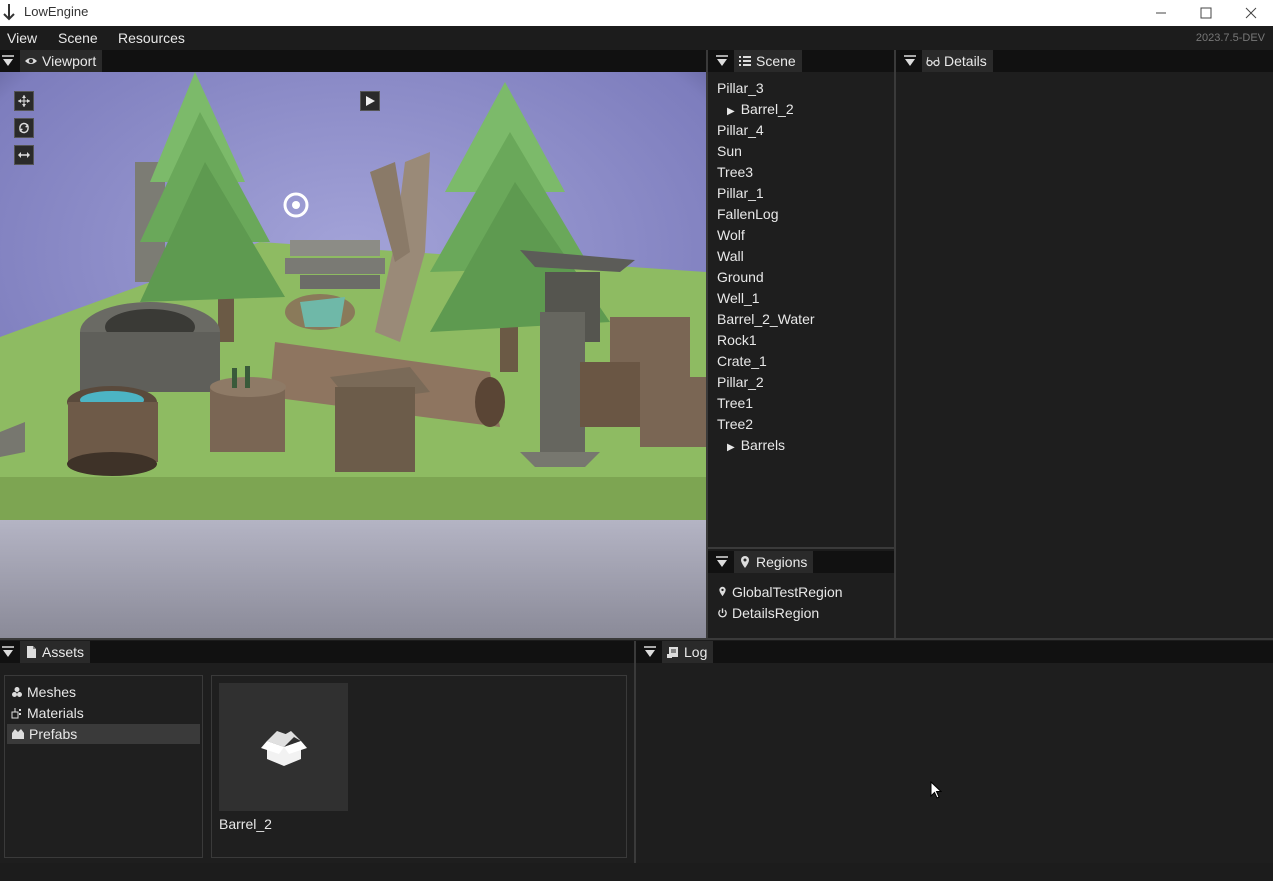 Image resolution: width=1273 pixels, height=881 pixels. What do you see at coordinates (745, 562) in the screenshot?
I see `map-pin-icon` at bounding box center [745, 562].